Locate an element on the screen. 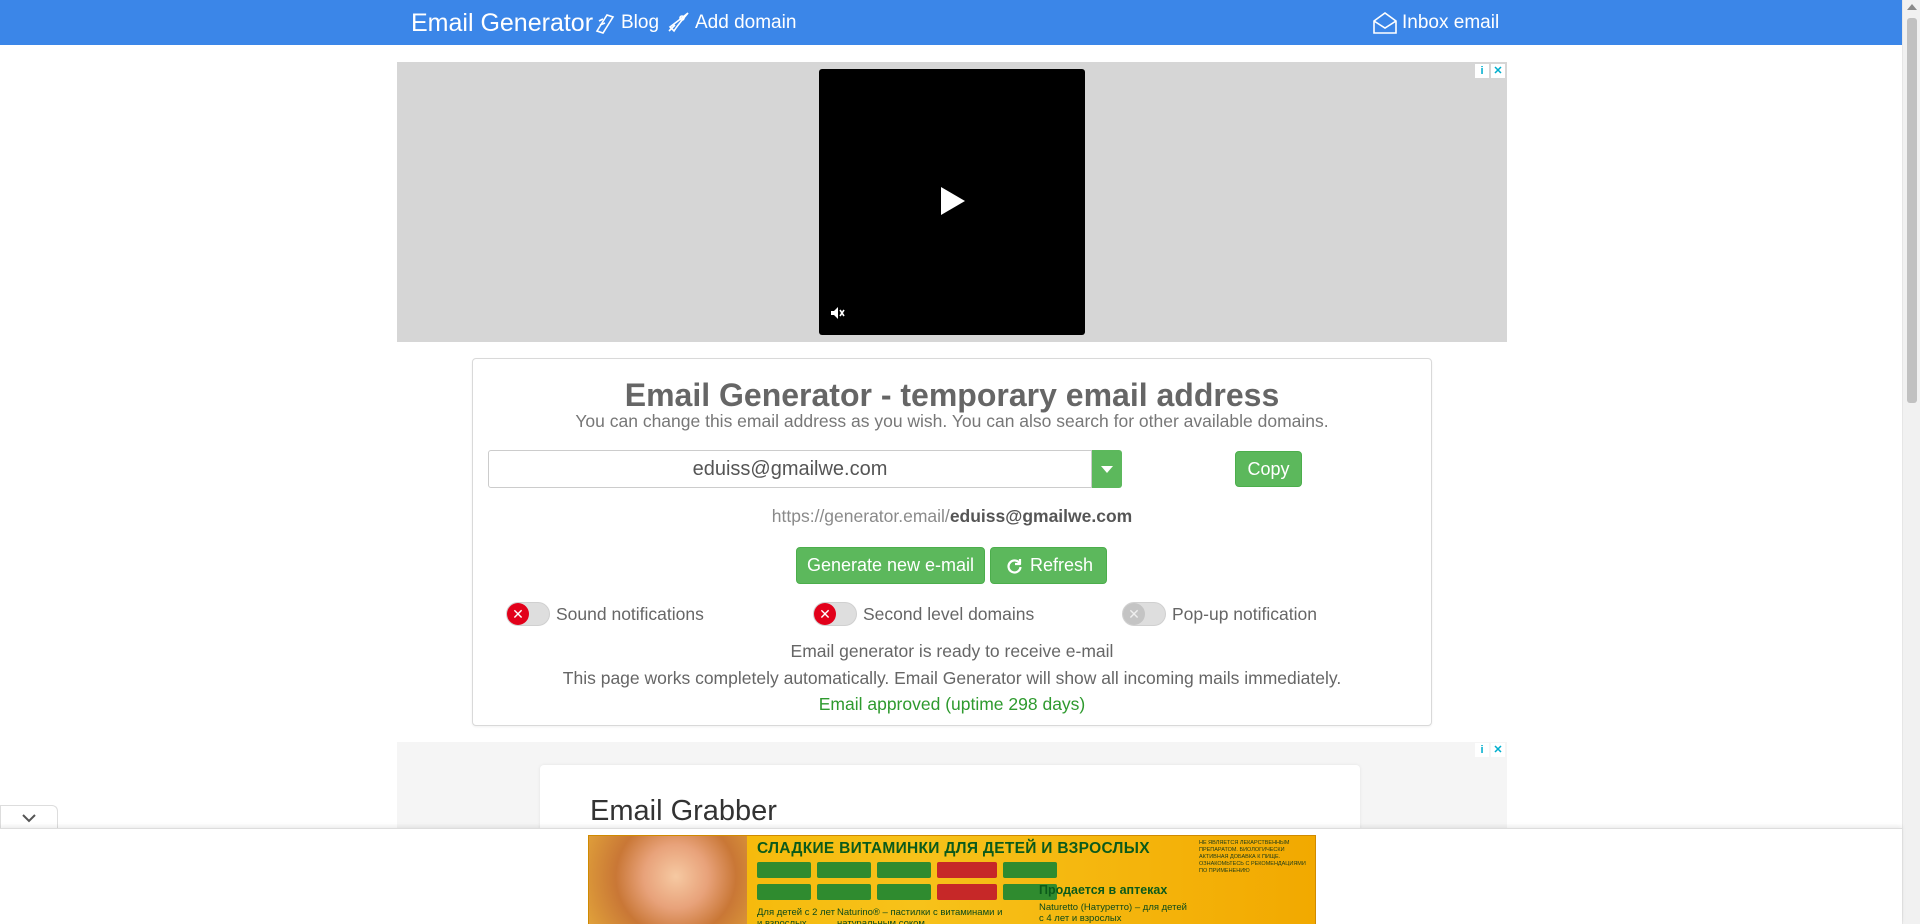 This screenshot has height=924, width=1920. ad-video-player is located at coordinates (952, 202).